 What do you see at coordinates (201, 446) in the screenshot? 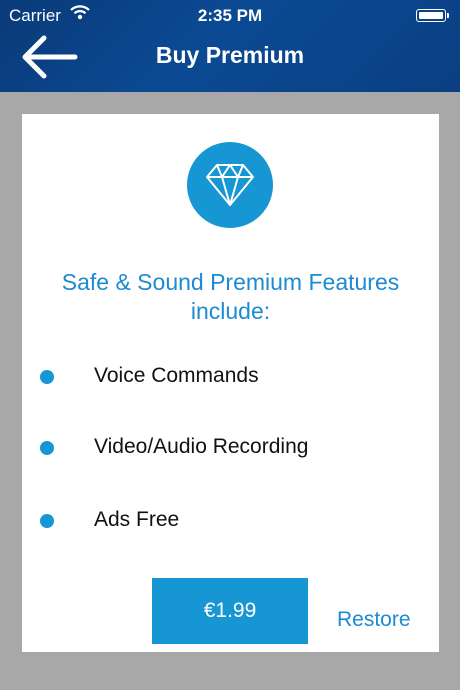
I see `feature-label: Video/Audio Recording` at bounding box center [201, 446].